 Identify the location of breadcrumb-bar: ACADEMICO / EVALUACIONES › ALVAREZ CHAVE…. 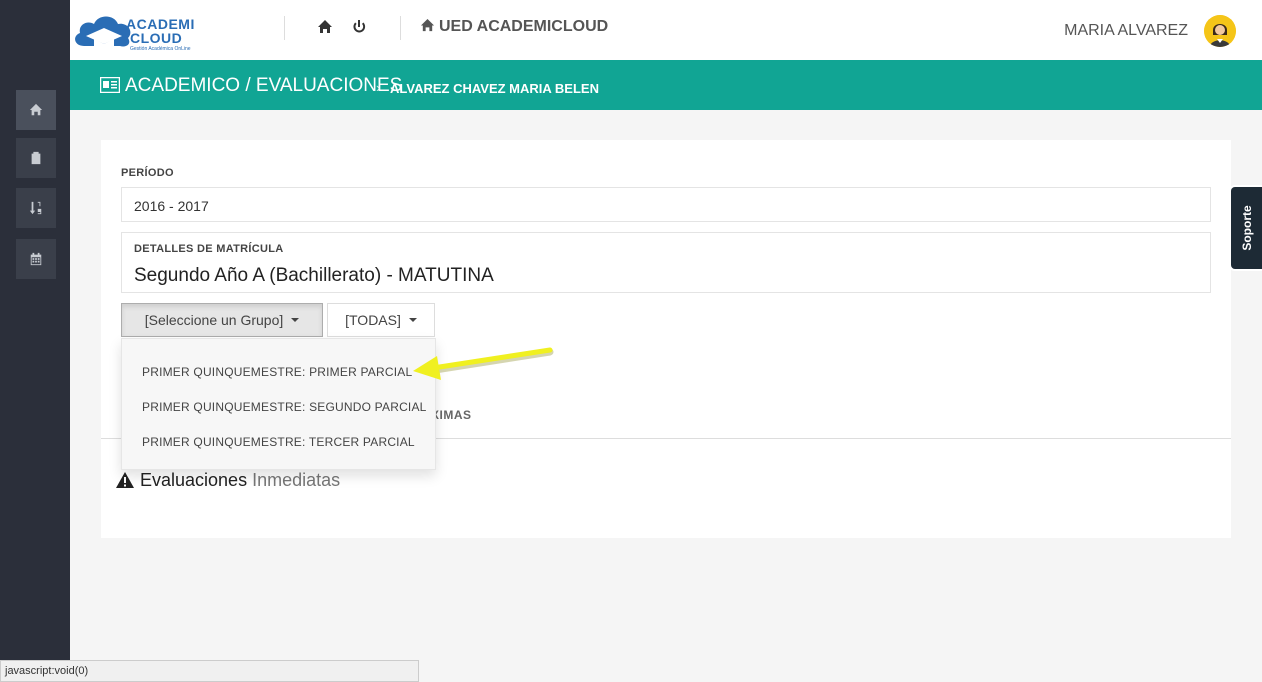
(666, 85).